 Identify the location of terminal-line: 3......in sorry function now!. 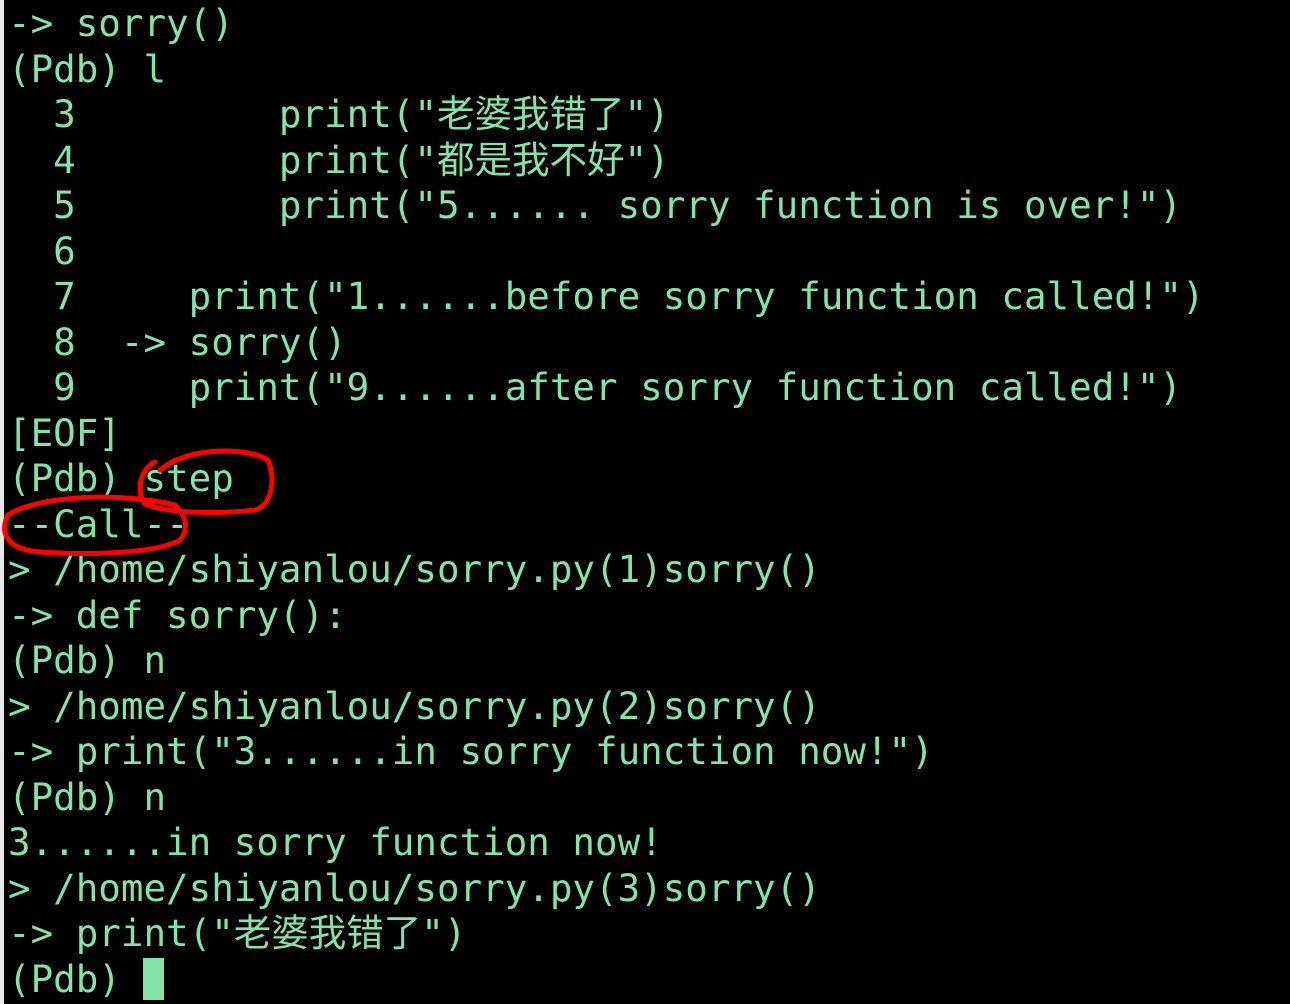
(335, 842).